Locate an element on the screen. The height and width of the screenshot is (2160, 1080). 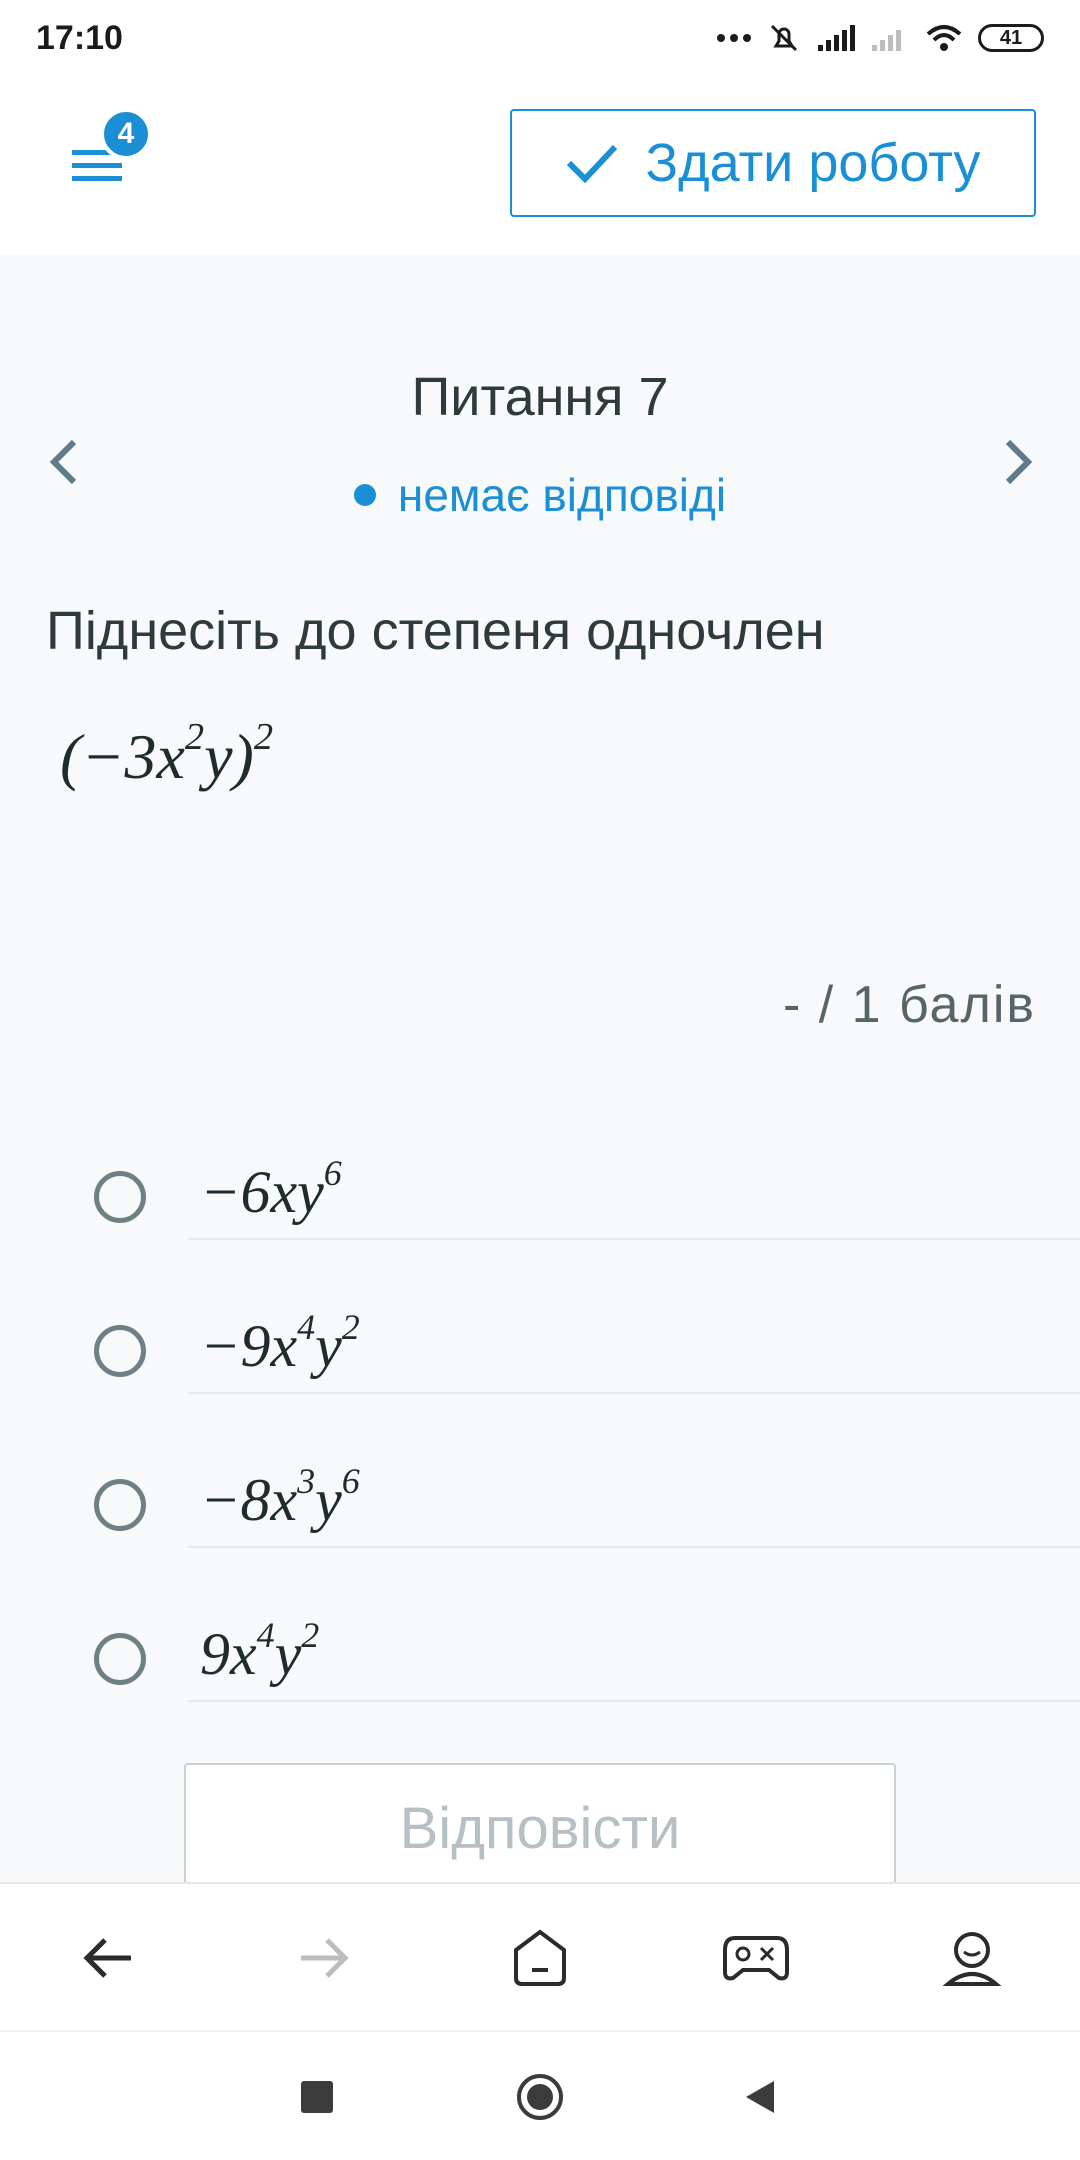
menu-badge: 4 is located at coordinates (126, 134).